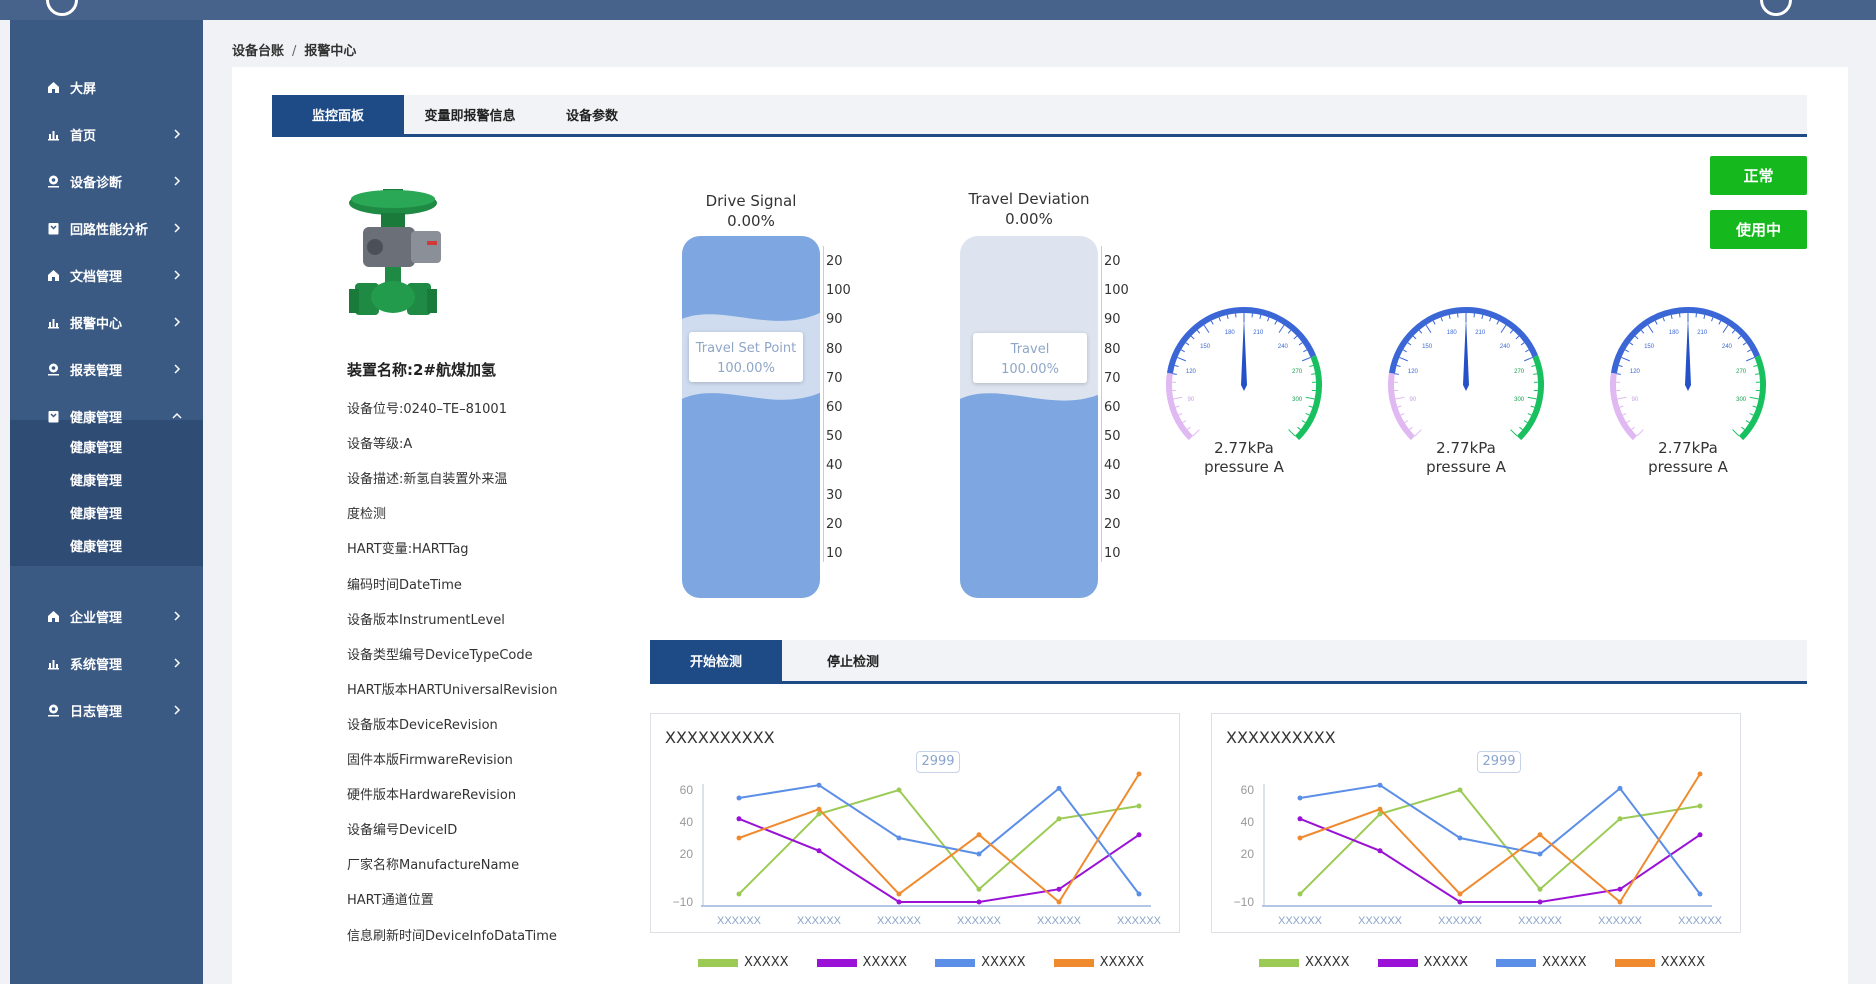 This screenshot has height=984, width=1876. I want to click on tube-tick-label: 20, so click(834, 261).